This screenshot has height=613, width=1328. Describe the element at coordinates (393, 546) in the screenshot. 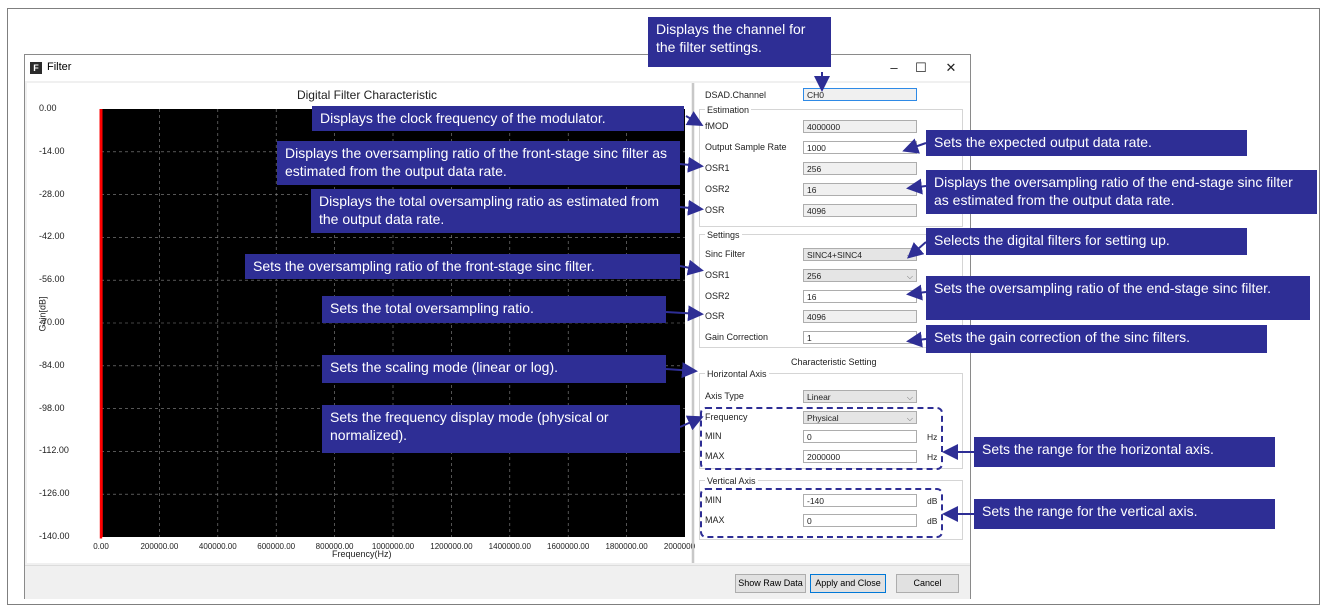

I see `x-tick-label: 1000000.00` at that location.